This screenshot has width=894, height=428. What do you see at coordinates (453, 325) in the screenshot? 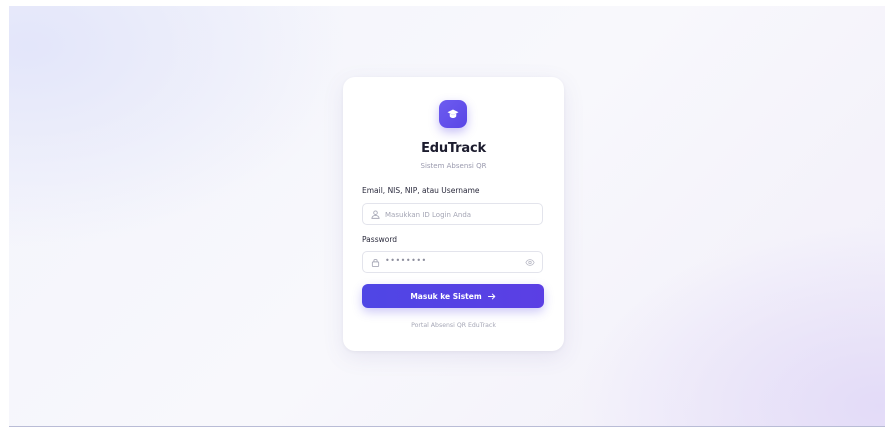
I see `footer-text: Portal Absensi QR EduTrack` at bounding box center [453, 325].